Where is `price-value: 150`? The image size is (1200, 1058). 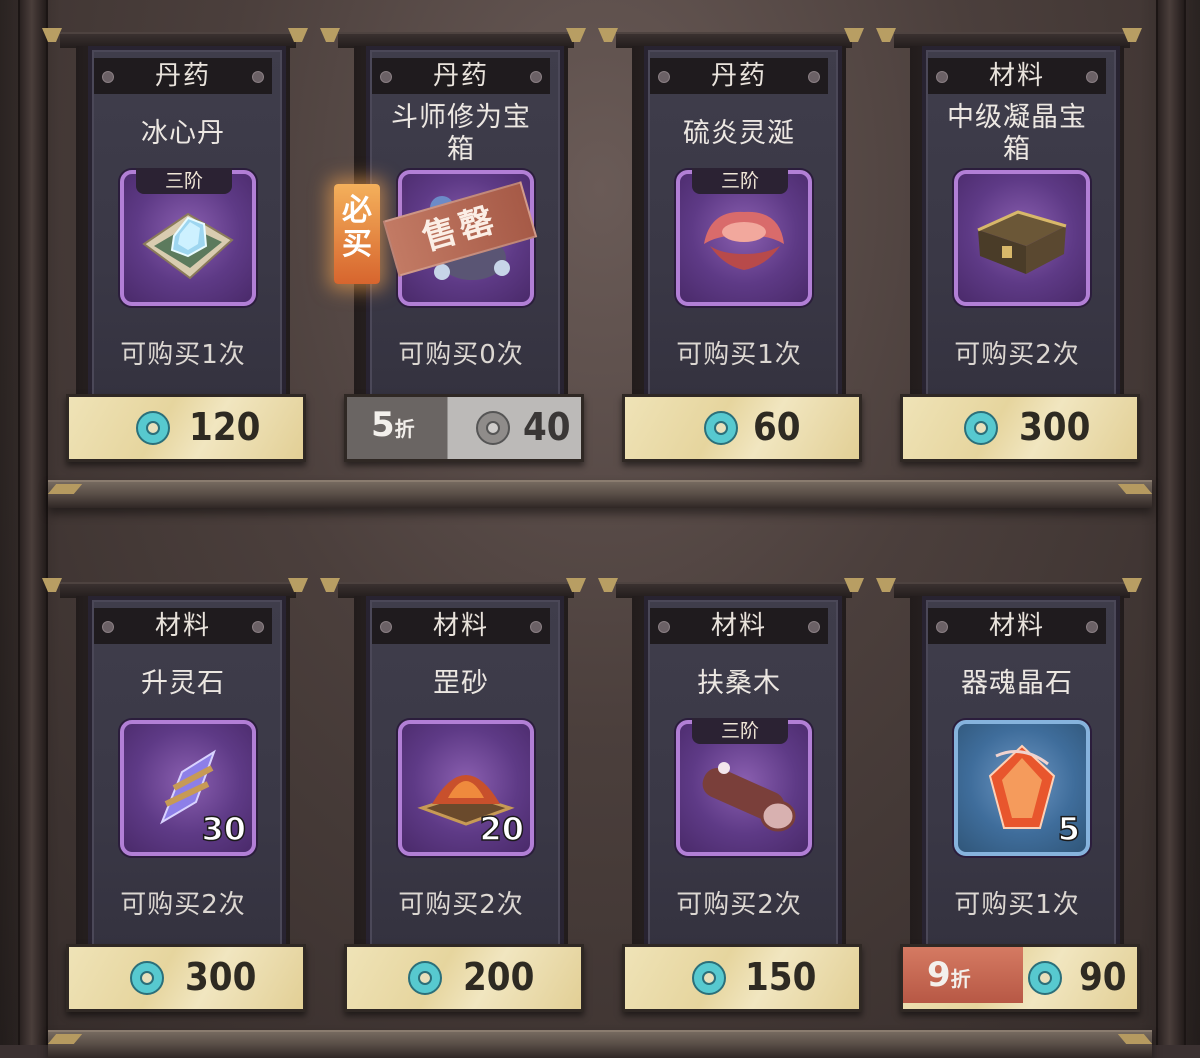 price-value: 150 is located at coordinates (781, 977).